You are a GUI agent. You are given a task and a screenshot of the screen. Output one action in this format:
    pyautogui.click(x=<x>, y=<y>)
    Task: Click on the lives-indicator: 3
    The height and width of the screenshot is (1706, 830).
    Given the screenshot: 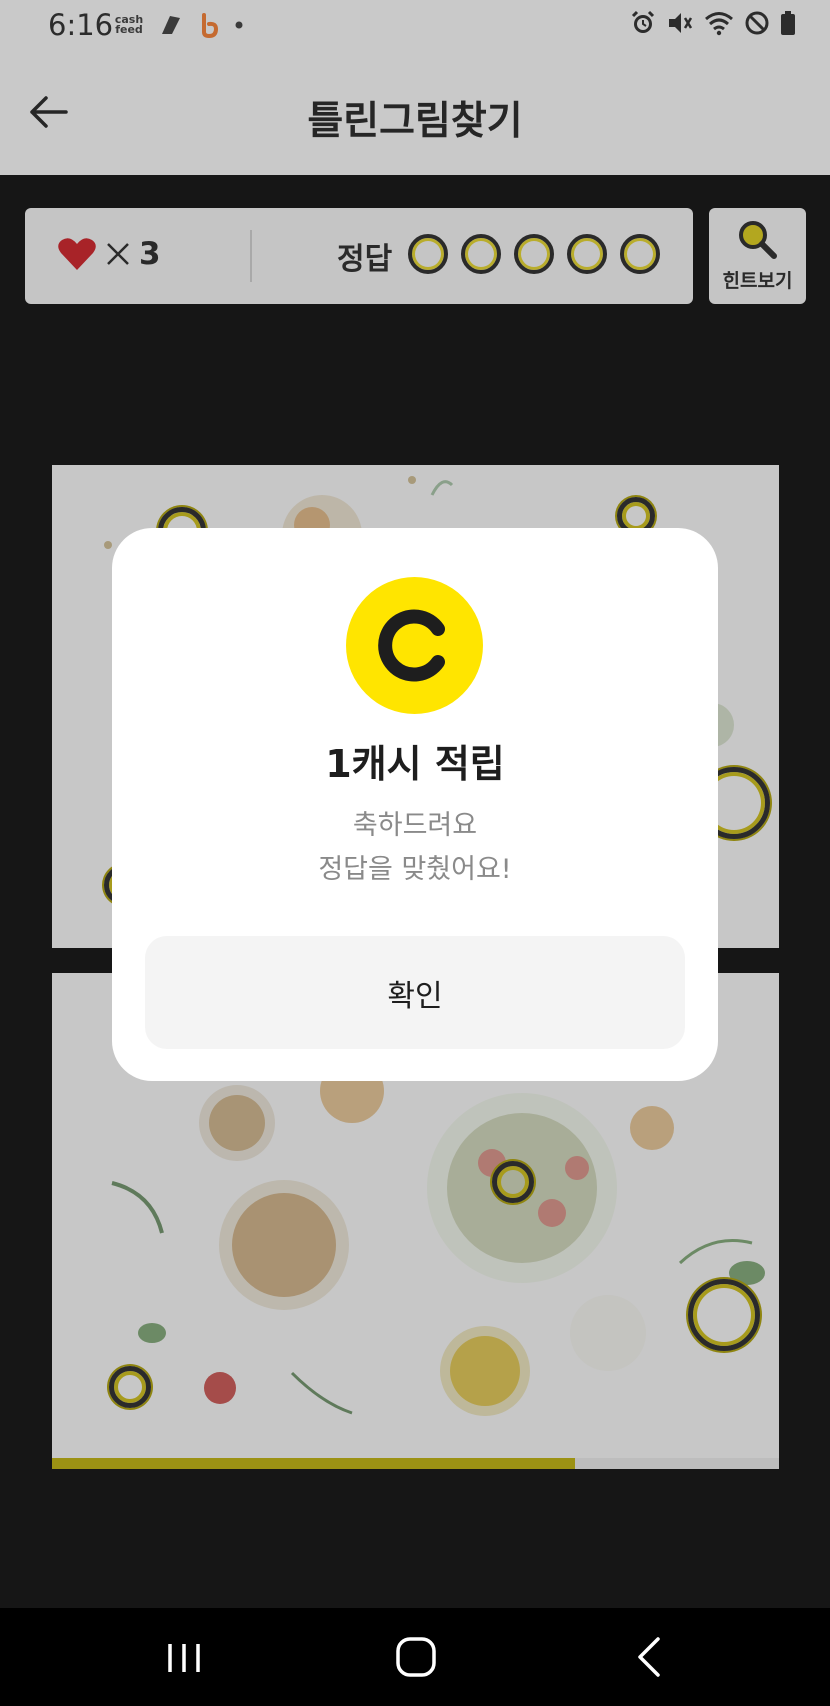 What is the action you would take?
    pyautogui.click(x=109, y=254)
    